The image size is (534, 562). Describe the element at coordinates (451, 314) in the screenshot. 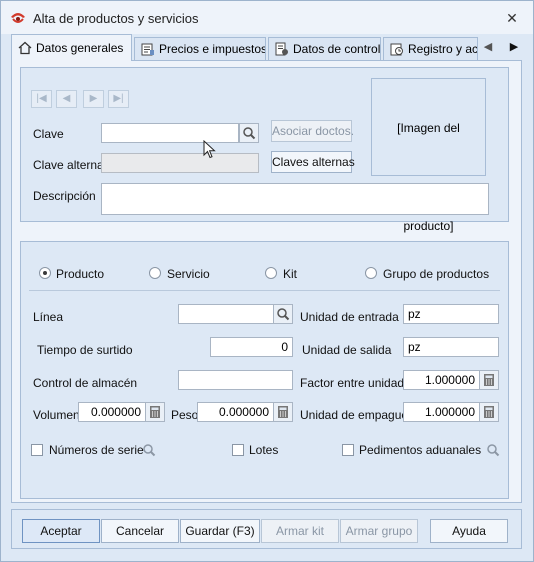

I see `unidad-entrada-input: pz` at that location.